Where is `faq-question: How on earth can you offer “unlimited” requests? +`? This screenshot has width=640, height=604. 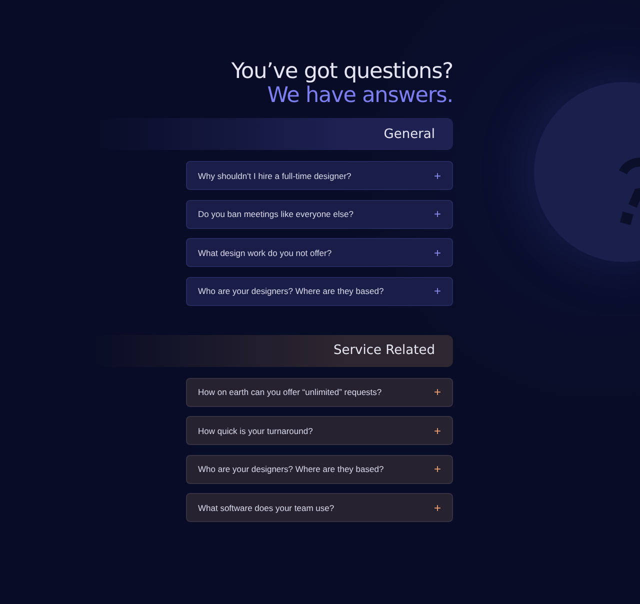
faq-question: How on earth can you offer “unlimited” requests? + is located at coordinates (319, 392).